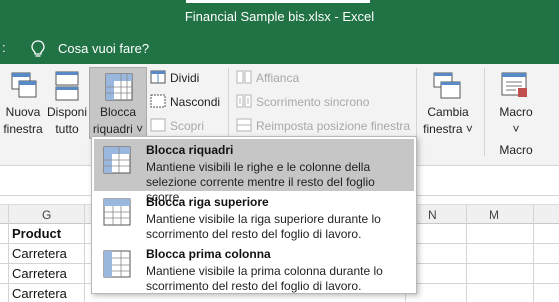 Image resolution: width=559 pixels, height=302 pixels. Describe the element at coordinates (333, 126) in the screenshot. I see `reset-position-label: Reimposta posizione finestra` at that location.